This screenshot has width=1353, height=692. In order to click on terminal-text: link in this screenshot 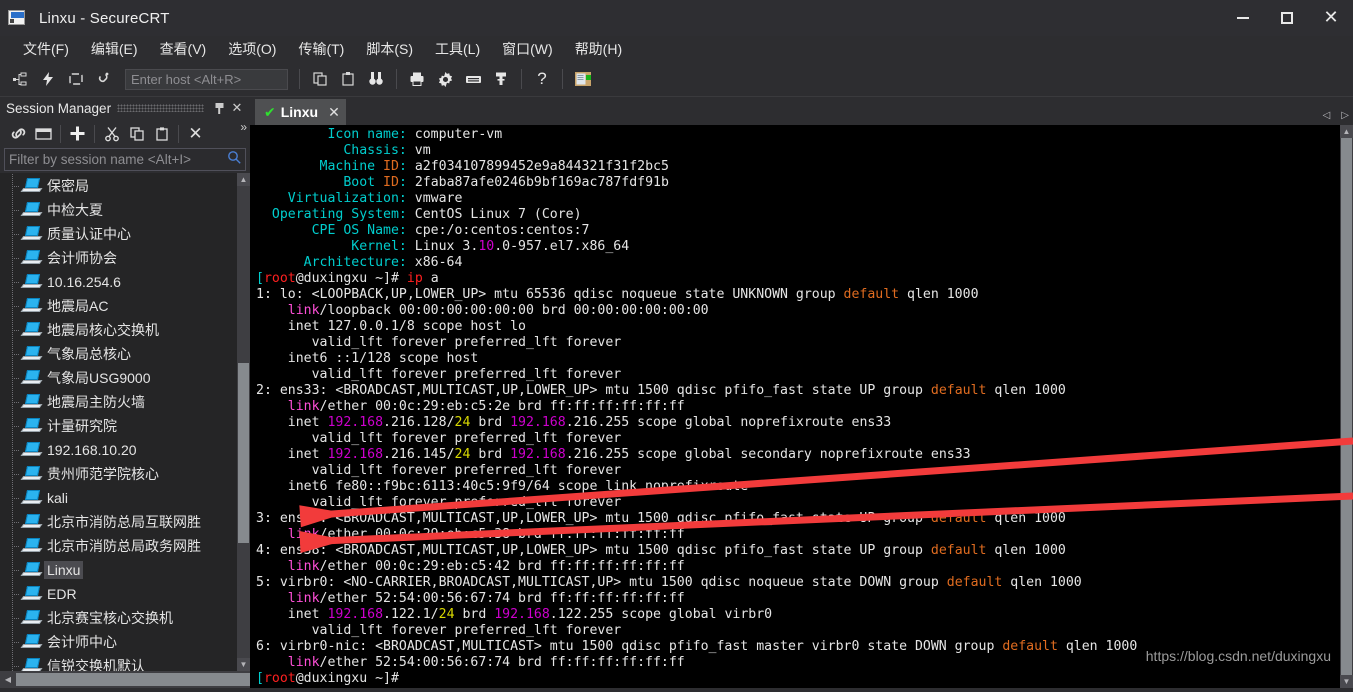, I will do `click(303, 534)`.